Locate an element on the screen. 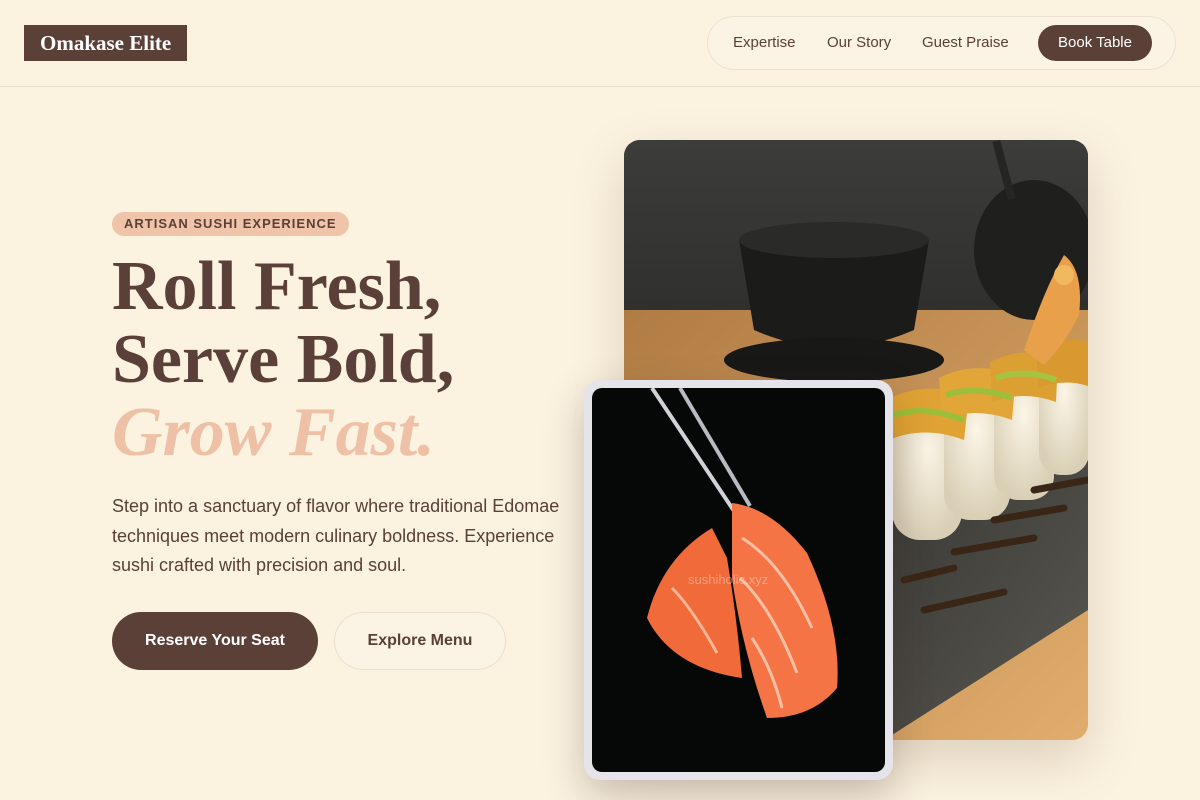  salmon-sashimi-image: sushiholic.xyz is located at coordinates (738, 580).